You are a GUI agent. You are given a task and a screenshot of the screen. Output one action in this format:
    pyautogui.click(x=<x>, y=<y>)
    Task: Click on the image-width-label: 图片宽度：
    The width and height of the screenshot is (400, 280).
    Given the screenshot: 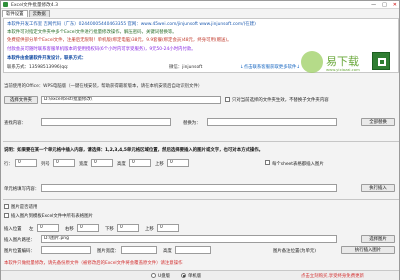 What is the action you would take?
    pyautogui.click(x=108, y=251)
    